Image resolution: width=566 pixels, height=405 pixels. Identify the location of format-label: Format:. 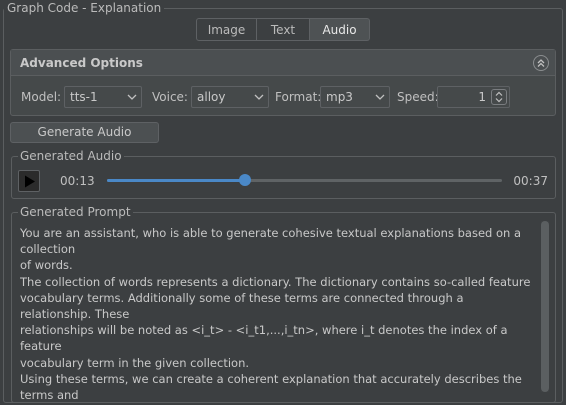
(298, 97).